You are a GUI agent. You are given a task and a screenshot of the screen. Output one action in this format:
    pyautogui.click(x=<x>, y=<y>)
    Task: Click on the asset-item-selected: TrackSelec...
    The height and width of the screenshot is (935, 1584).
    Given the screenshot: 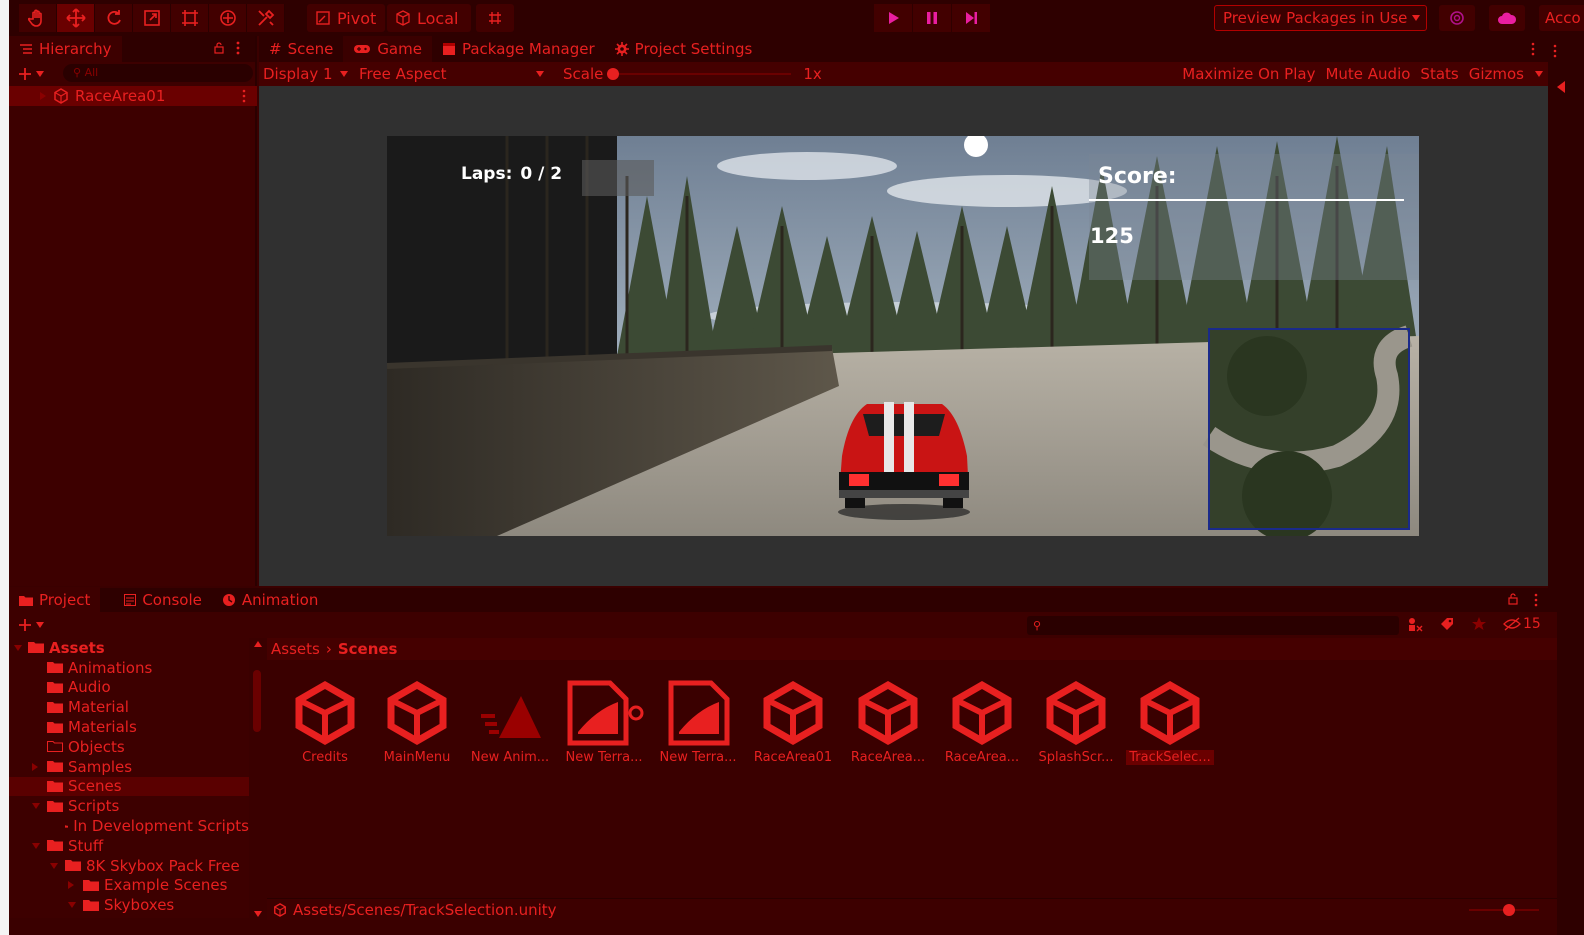 What is the action you would take?
    pyautogui.click(x=1170, y=722)
    